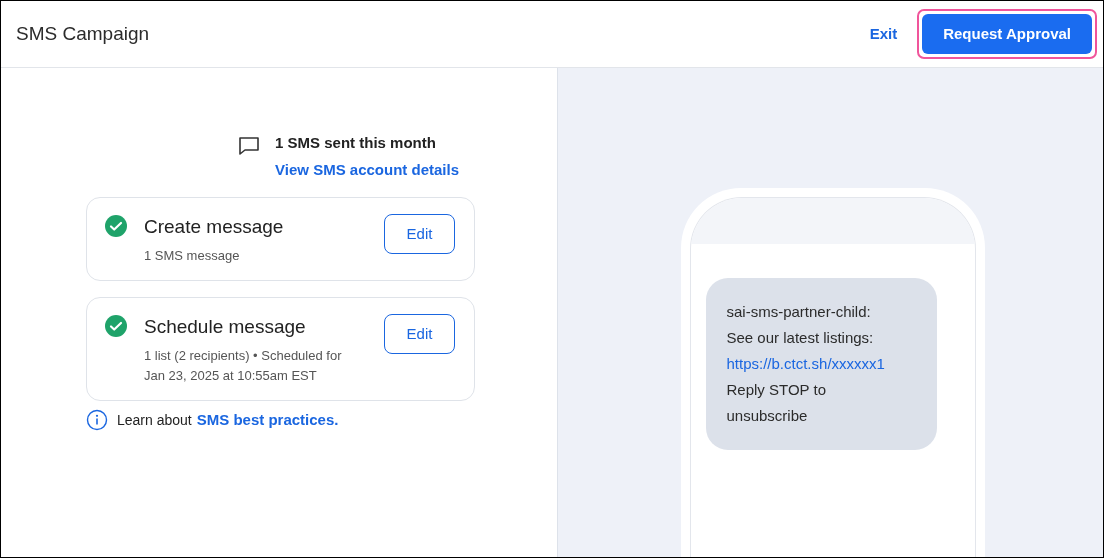  Describe the element at coordinates (154, 420) in the screenshot. I see `tip-text: Learn about` at that location.